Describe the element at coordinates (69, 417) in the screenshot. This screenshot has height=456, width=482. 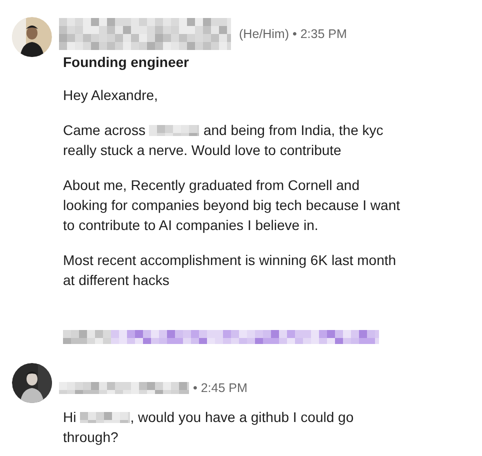
I see `message-text: Hi` at that location.